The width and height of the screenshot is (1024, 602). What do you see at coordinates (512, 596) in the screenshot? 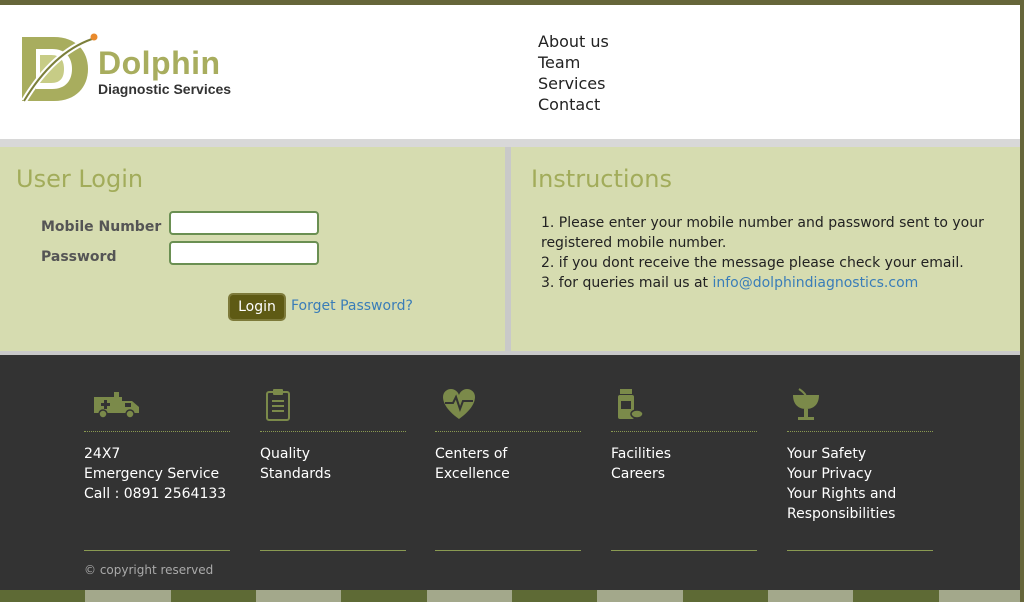
I see `bottom-stripes` at bounding box center [512, 596].